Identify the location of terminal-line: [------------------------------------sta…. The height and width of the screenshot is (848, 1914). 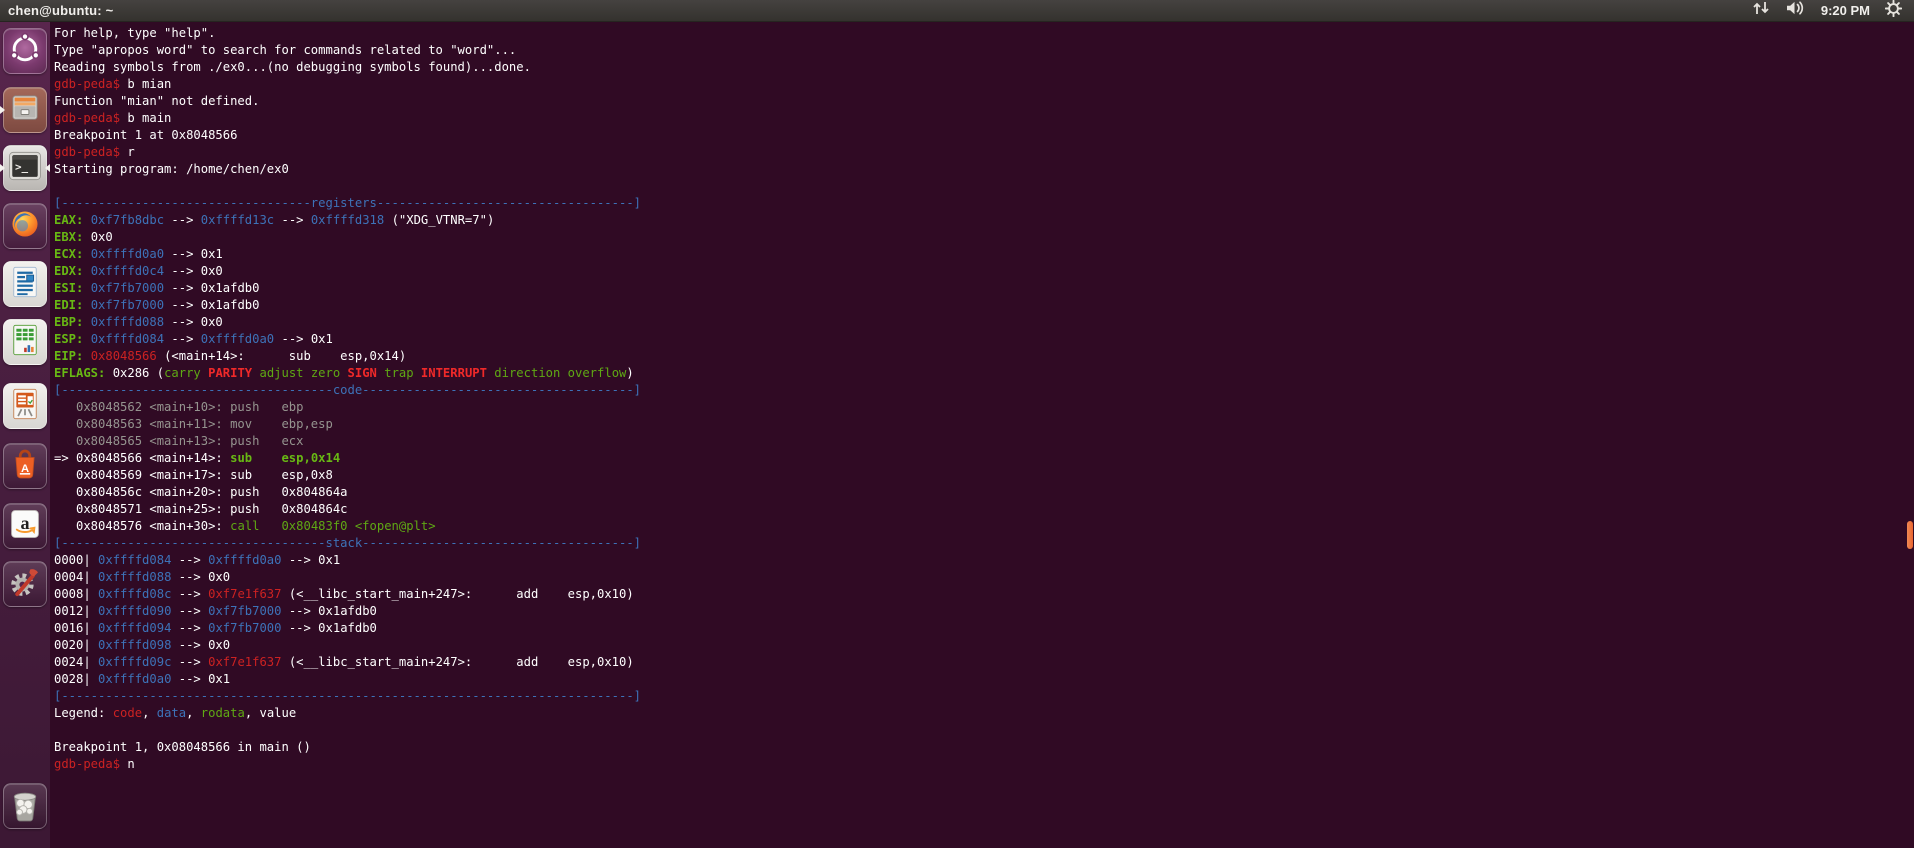
(347, 543).